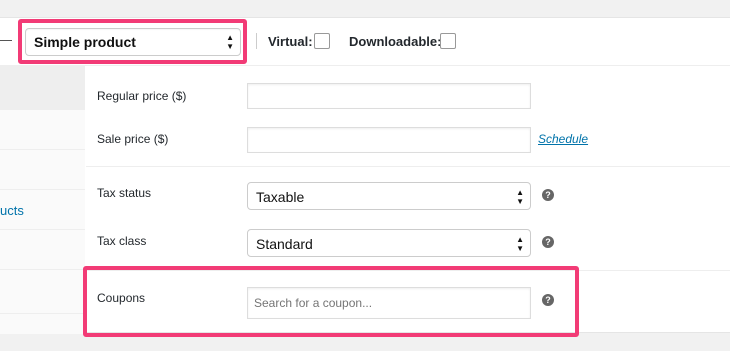 Image resolution: width=730 pixels, height=351 pixels. I want to click on sidebar-item-shipping, so click(42, 170).